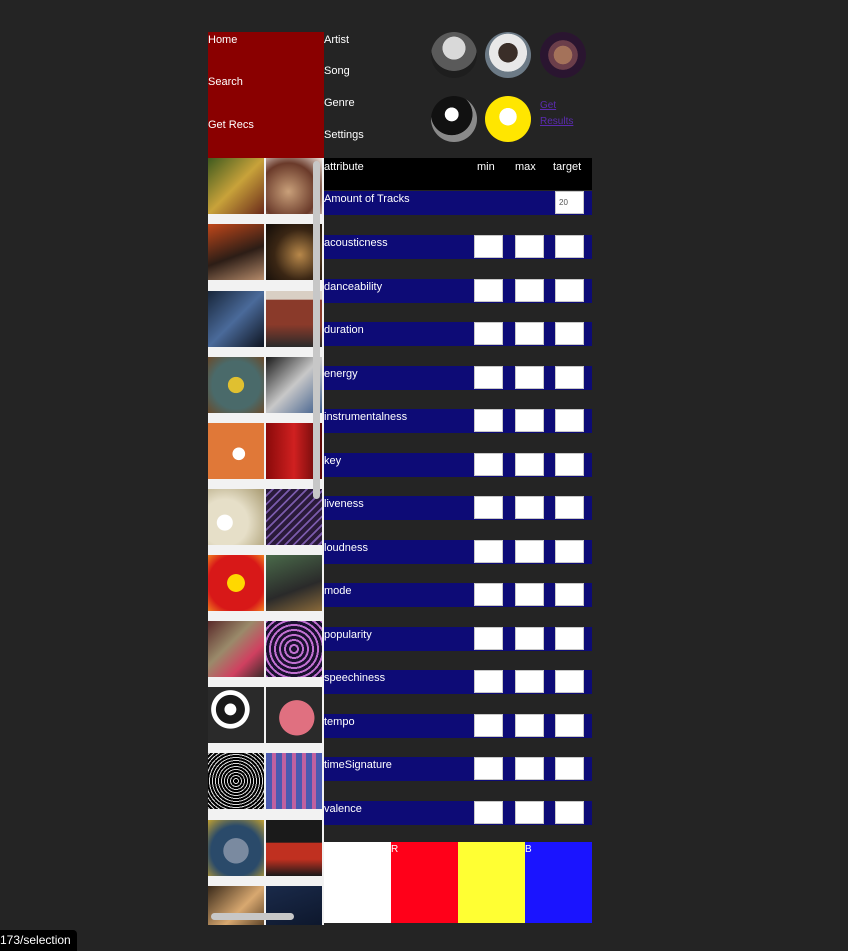 The width and height of the screenshot is (848, 951). What do you see at coordinates (252, 916) in the screenshot?
I see `horizontal-scrollbar-thumb` at bounding box center [252, 916].